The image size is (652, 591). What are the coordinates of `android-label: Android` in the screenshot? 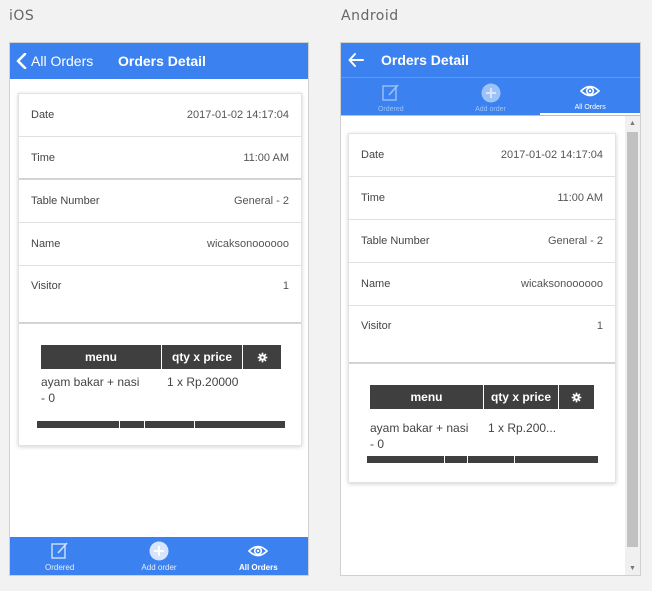 It's located at (370, 16).